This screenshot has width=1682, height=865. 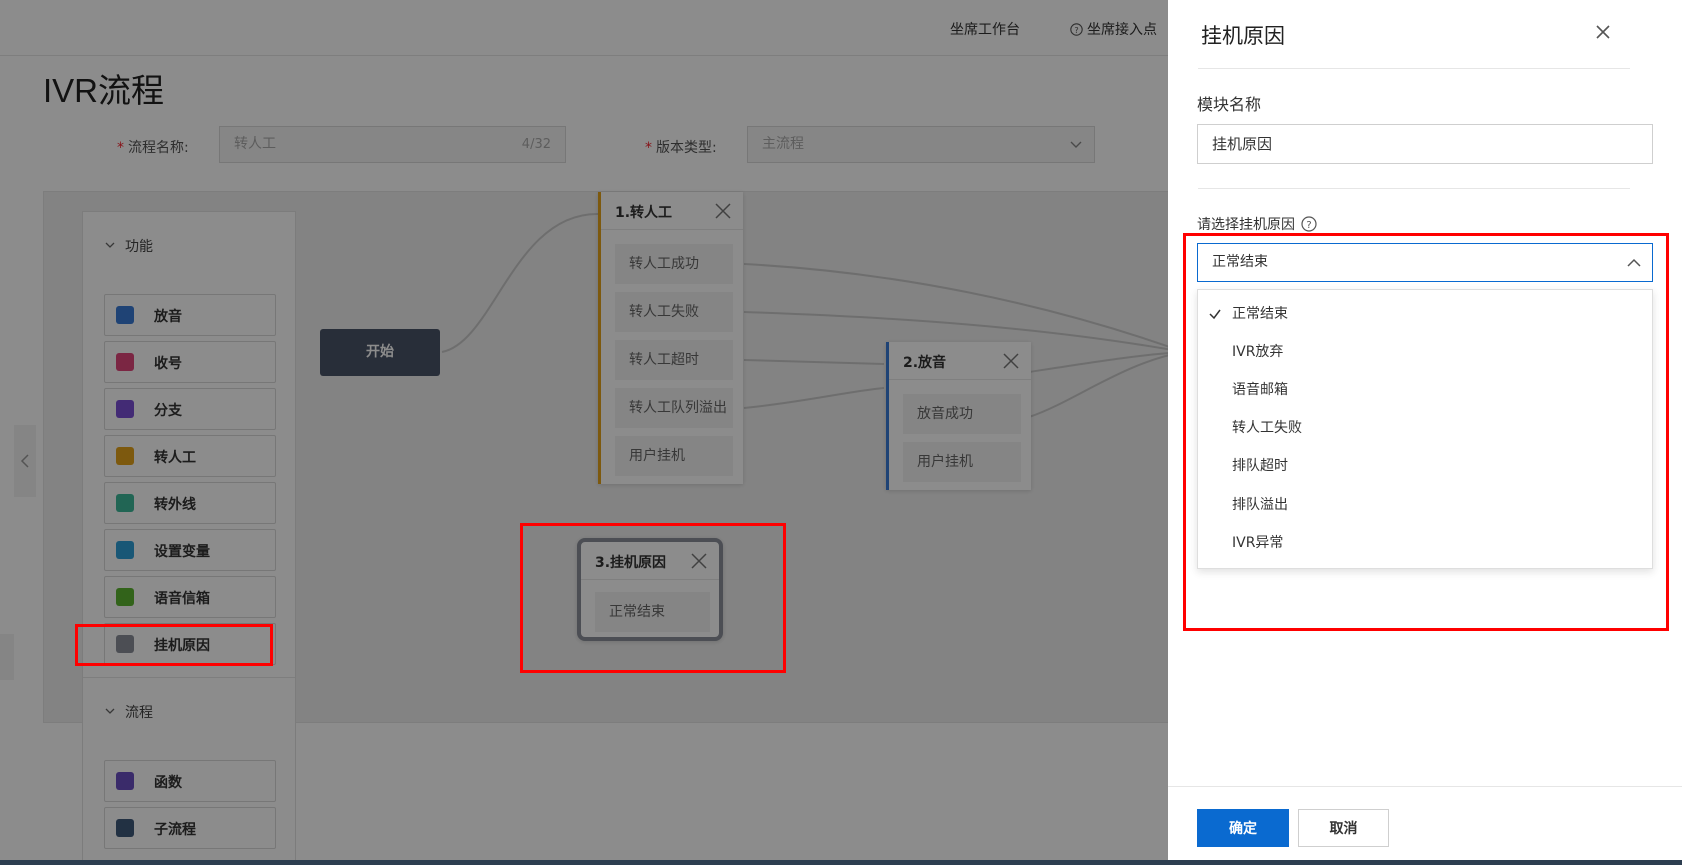 What do you see at coordinates (1425, 144) in the screenshot?
I see `module-name-input: 挂机原因` at bounding box center [1425, 144].